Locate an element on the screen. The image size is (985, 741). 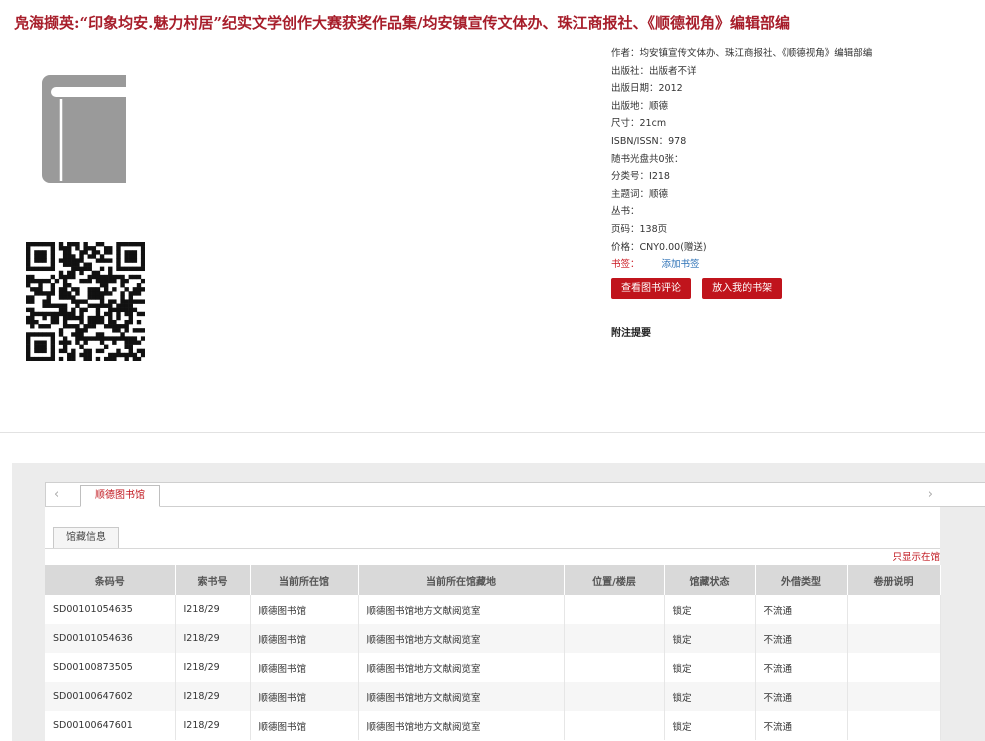
col-location: 当前所在馆藏地 is located at coordinates (461, 580).